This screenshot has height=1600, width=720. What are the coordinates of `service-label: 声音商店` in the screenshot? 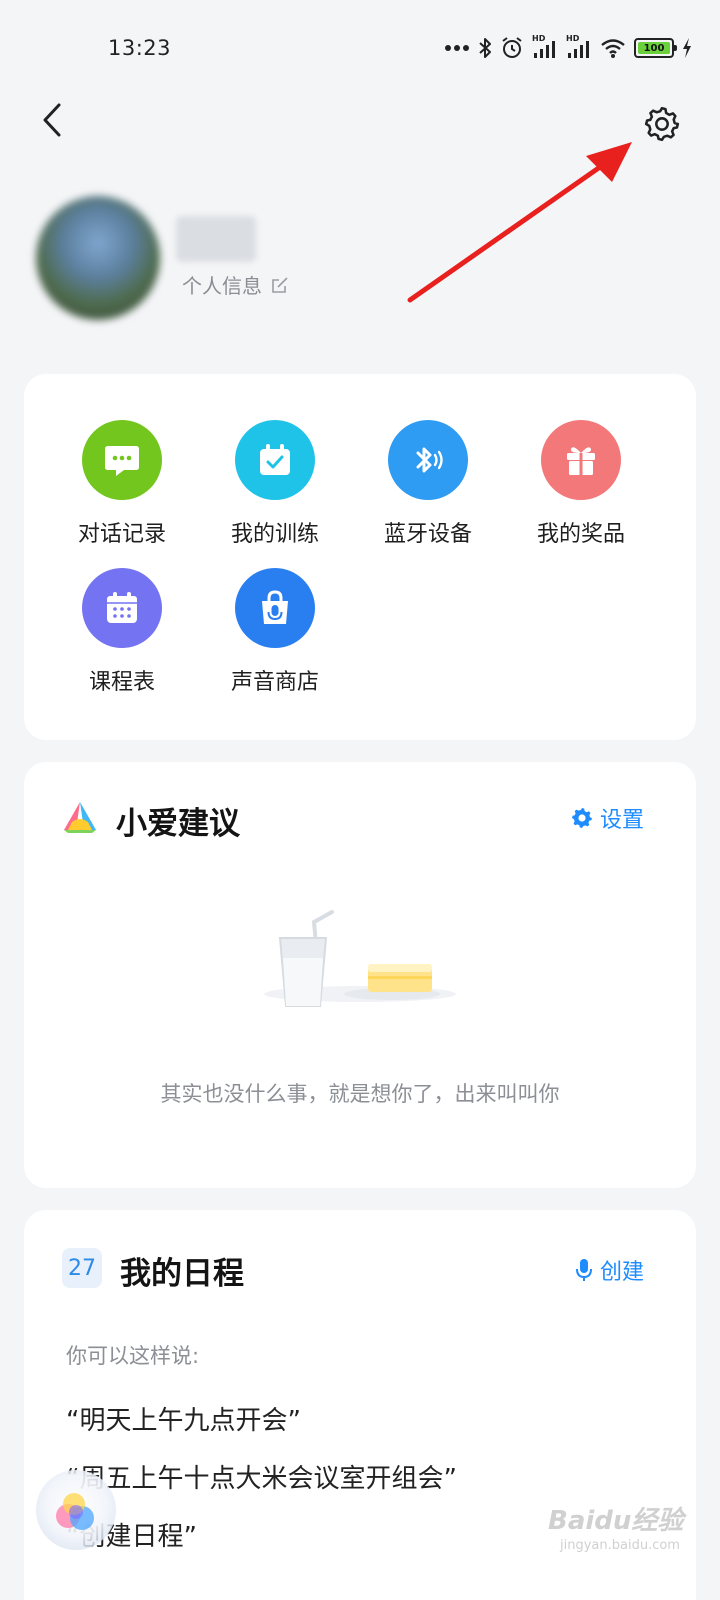 It's located at (274, 682).